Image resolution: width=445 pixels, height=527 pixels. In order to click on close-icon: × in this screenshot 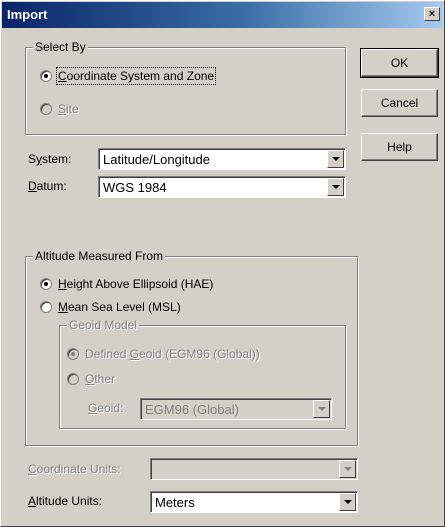, I will do `click(432, 14)`.